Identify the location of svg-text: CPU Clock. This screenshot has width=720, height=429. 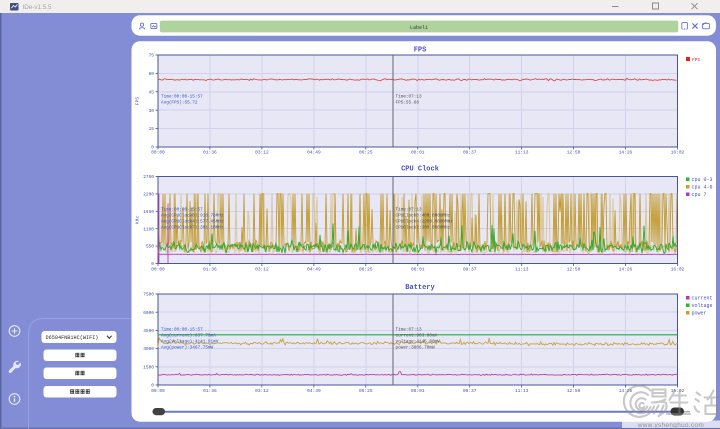
(420, 170).